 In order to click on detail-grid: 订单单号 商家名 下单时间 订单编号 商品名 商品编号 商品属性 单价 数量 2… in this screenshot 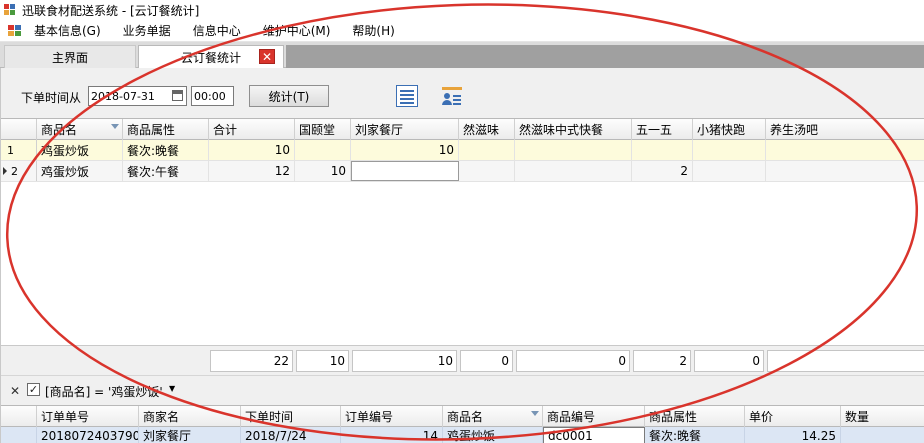, I will do `click(462, 424)`.